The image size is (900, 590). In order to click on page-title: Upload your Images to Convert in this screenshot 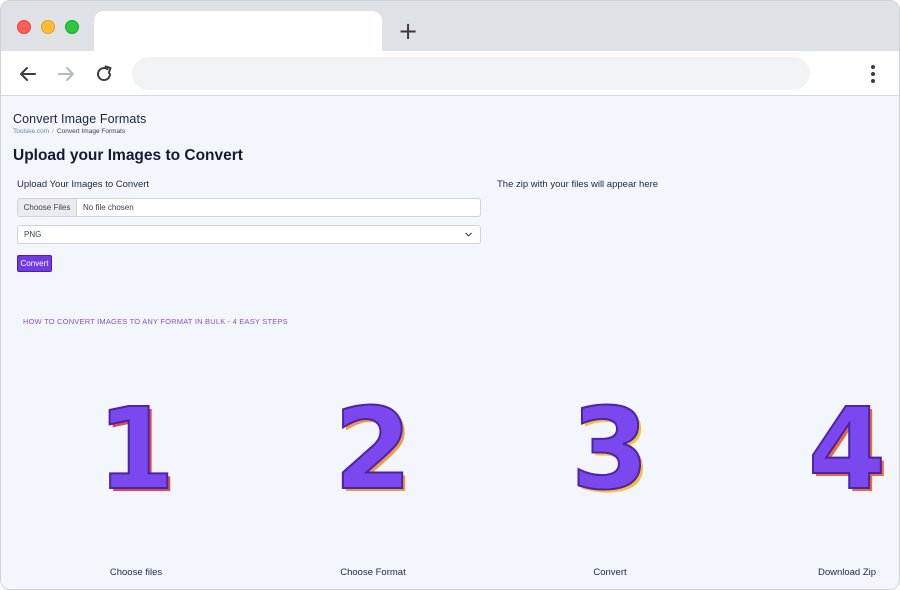, I will do `click(128, 155)`.